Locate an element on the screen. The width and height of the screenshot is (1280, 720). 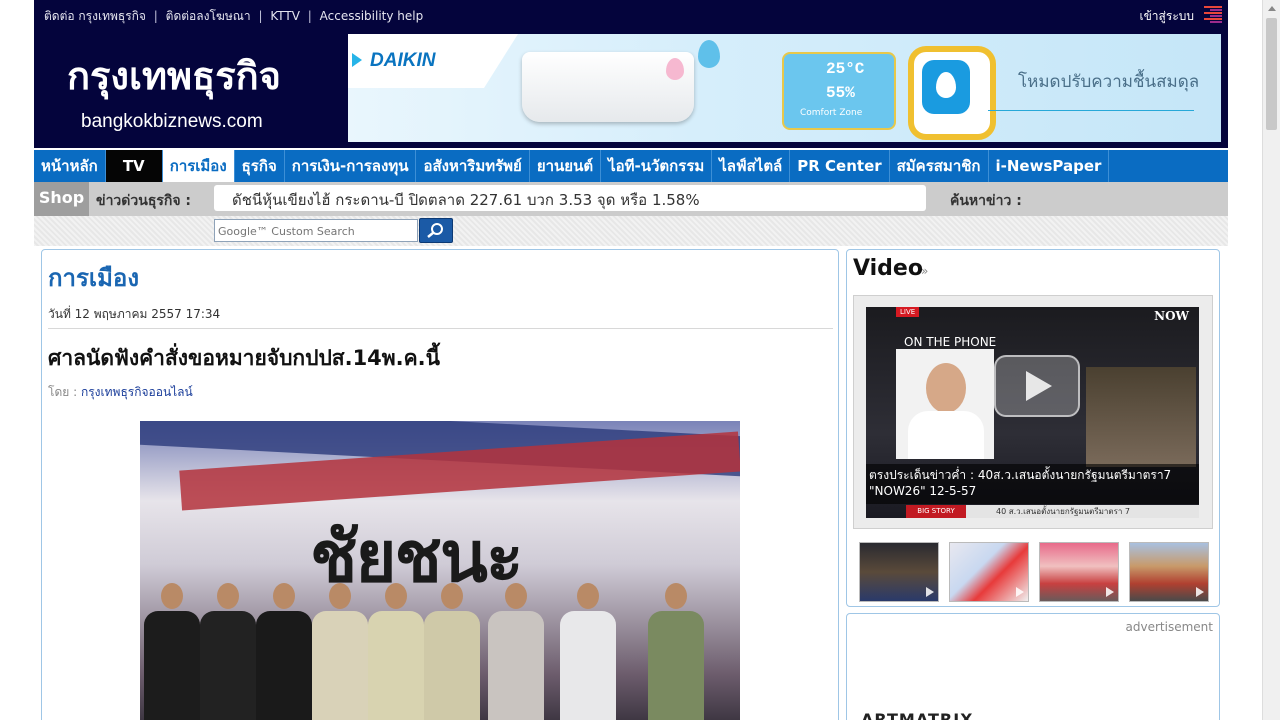
search-field is located at coordinates (316, 230).